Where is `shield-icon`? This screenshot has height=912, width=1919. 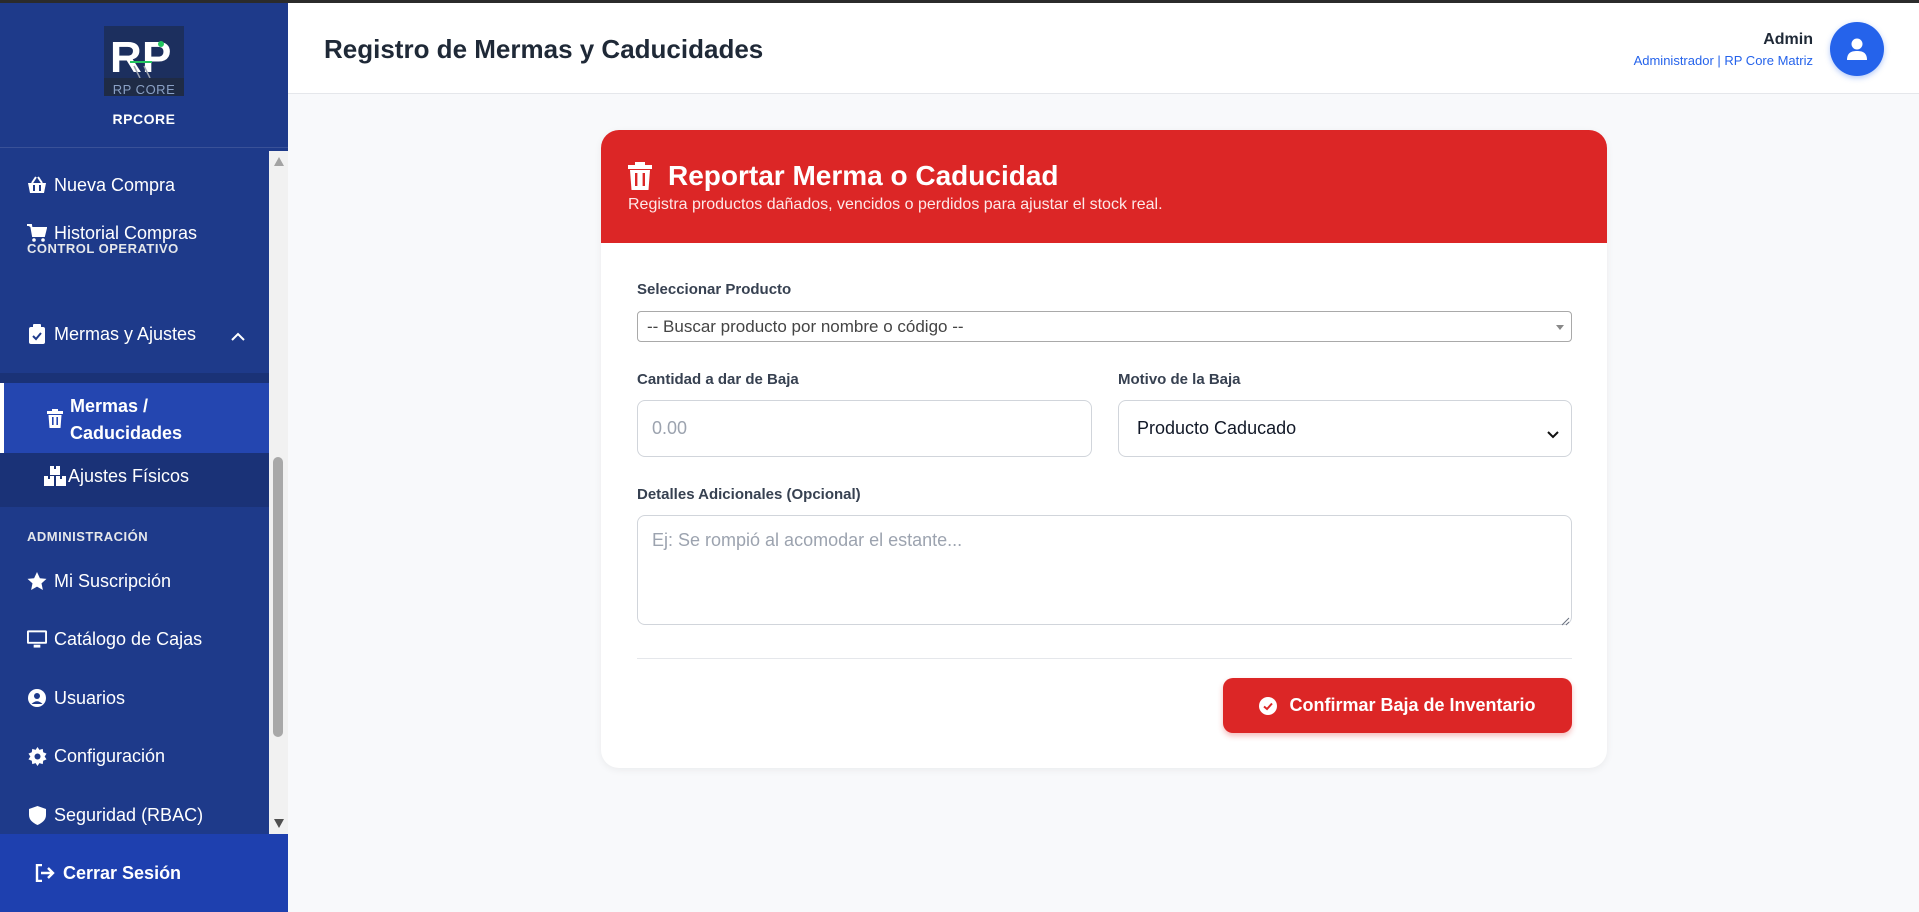
shield-icon is located at coordinates (37, 815).